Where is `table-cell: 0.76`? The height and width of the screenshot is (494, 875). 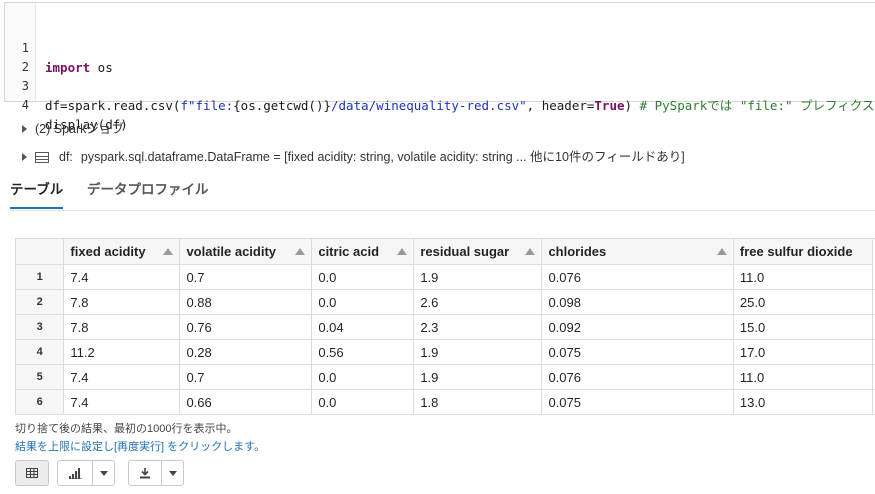
table-cell: 0.76 is located at coordinates (246, 327).